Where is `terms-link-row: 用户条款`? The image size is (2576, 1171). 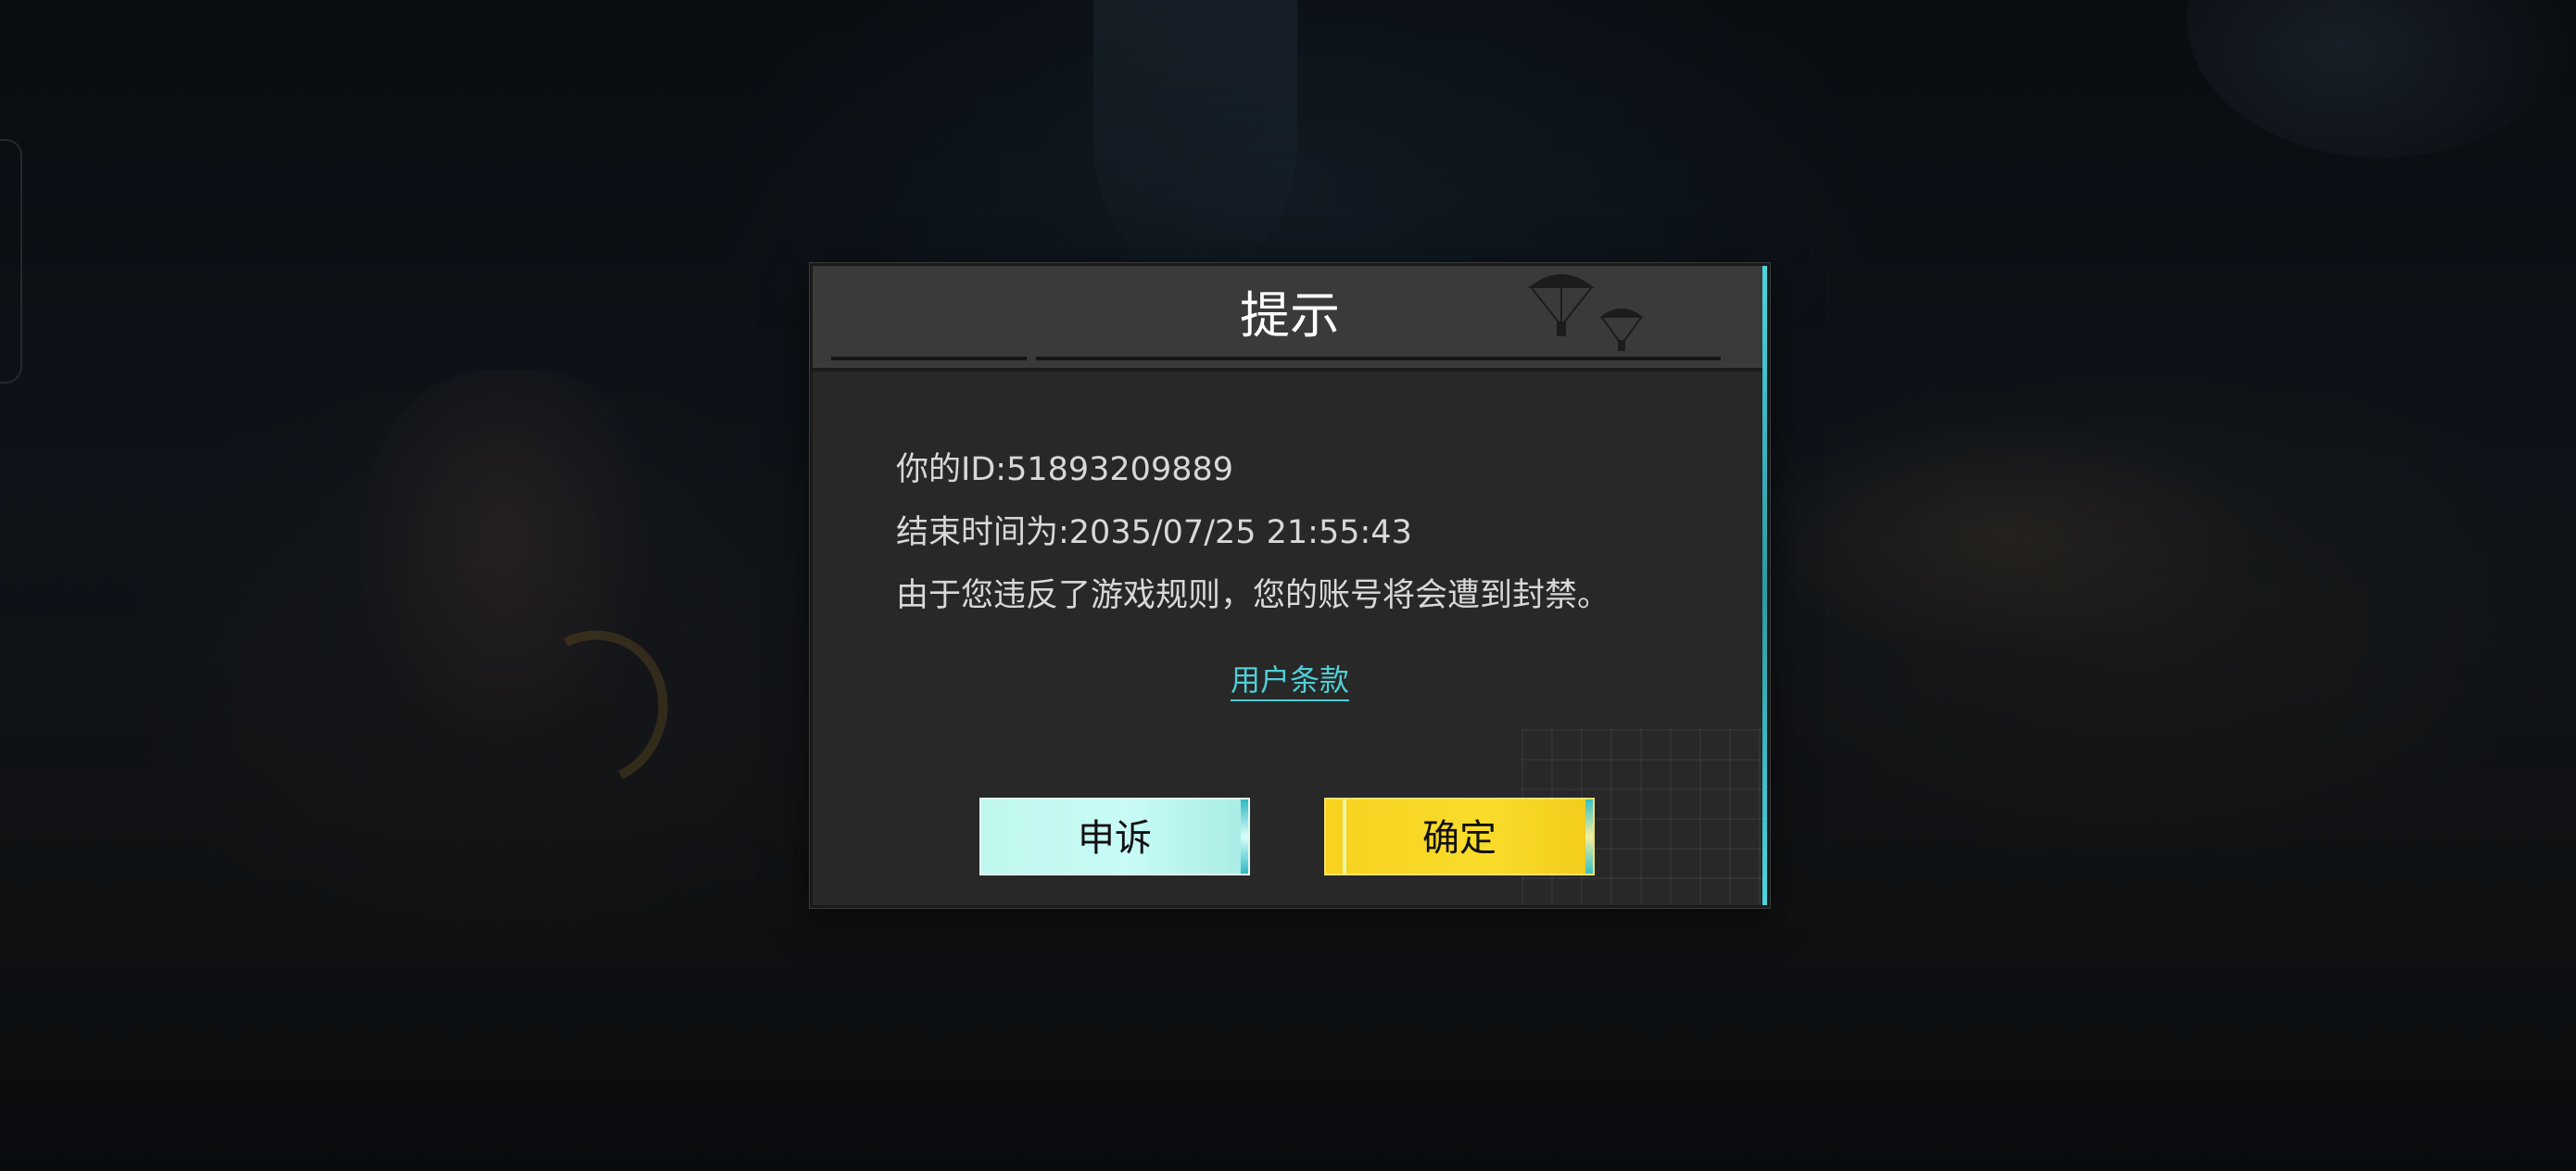
terms-link-row: 用户条款 is located at coordinates (1290, 681).